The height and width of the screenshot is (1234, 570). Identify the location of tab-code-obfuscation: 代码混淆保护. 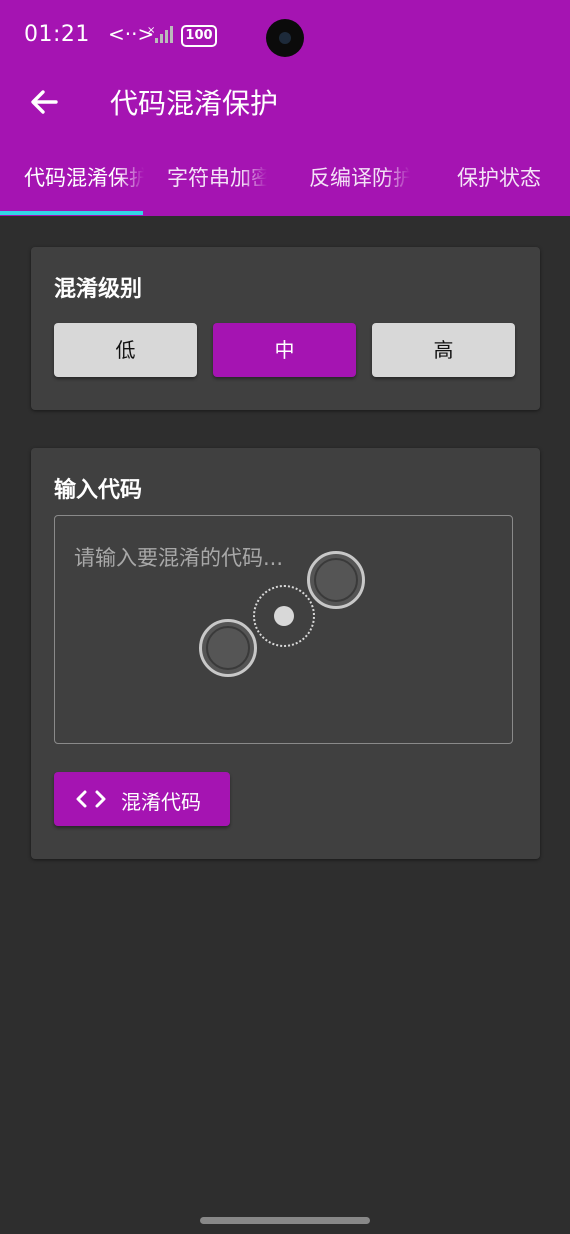
(72, 183).